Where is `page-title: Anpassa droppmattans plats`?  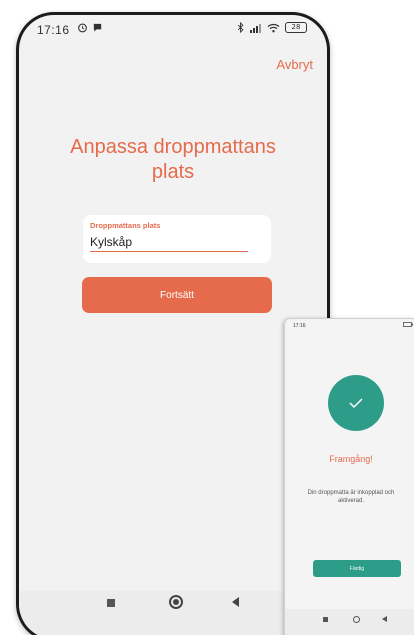 page-title: Anpassa droppmattans plats is located at coordinates (173, 159).